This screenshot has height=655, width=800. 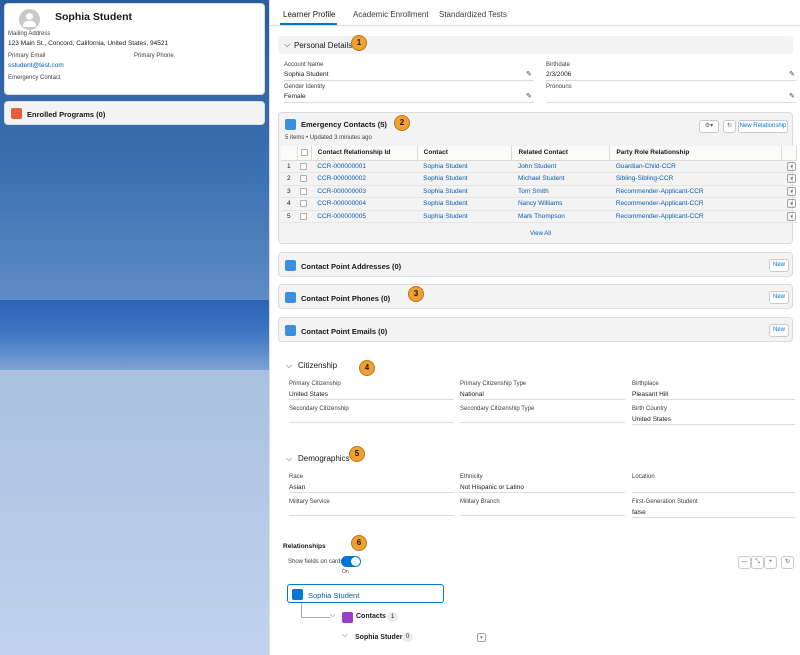 What do you see at coordinates (324, 458) in the screenshot?
I see `demographics-title: Demographics` at bounding box center [324, 458].